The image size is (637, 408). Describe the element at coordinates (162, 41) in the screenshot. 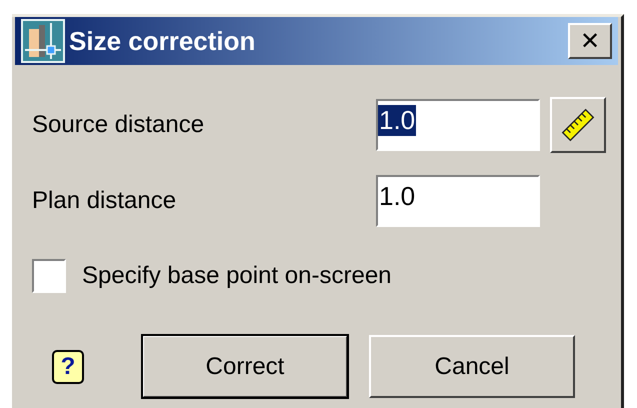

I see `window-title: Size correction` at that location.